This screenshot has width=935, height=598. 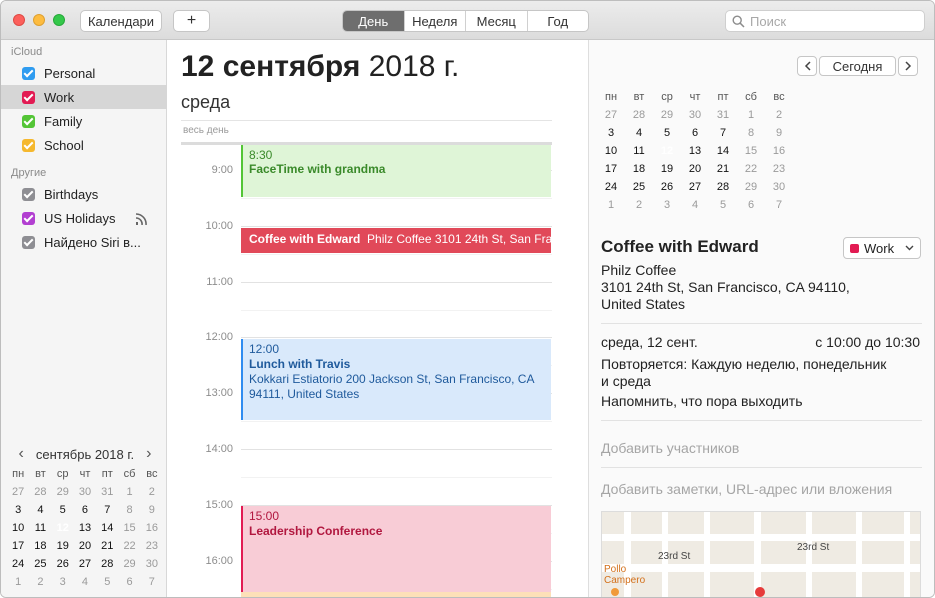 What do you see at coordinates (882, 248) in the screenshot?
I see `calendar-picker: Work` at bounding box center [882, 248].